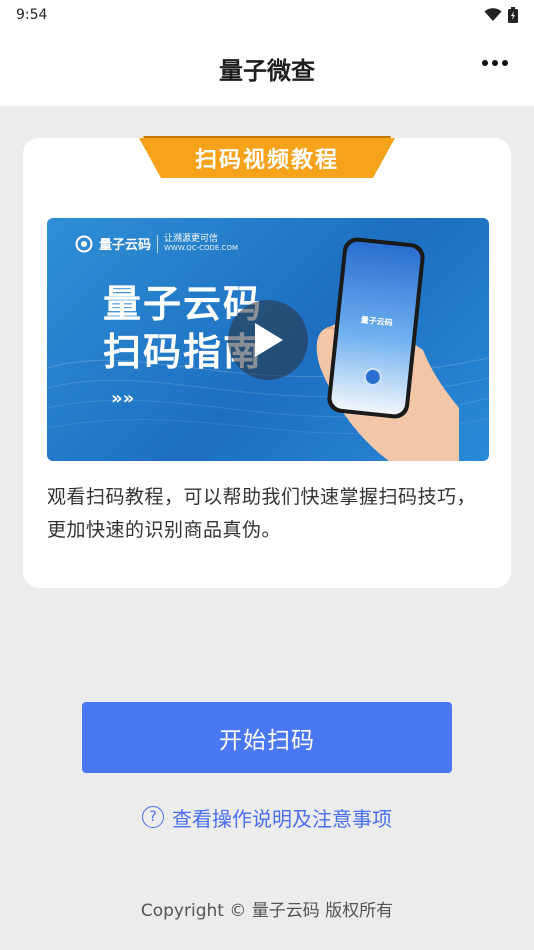  I want to click on more-icon, so click(495, 63).